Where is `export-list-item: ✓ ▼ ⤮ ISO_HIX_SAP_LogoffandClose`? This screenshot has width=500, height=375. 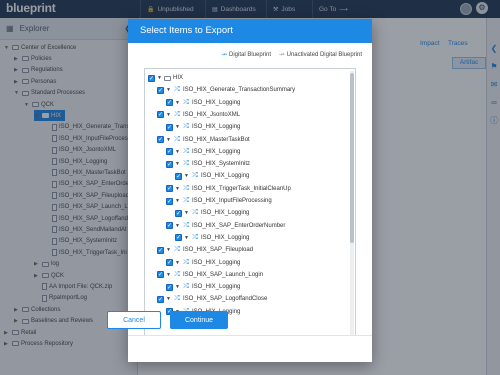
export-list-item: ✓ ▼ ⤮ ISO_HIX_SAP_LogoffandClose is located at coordinates (212, 299).